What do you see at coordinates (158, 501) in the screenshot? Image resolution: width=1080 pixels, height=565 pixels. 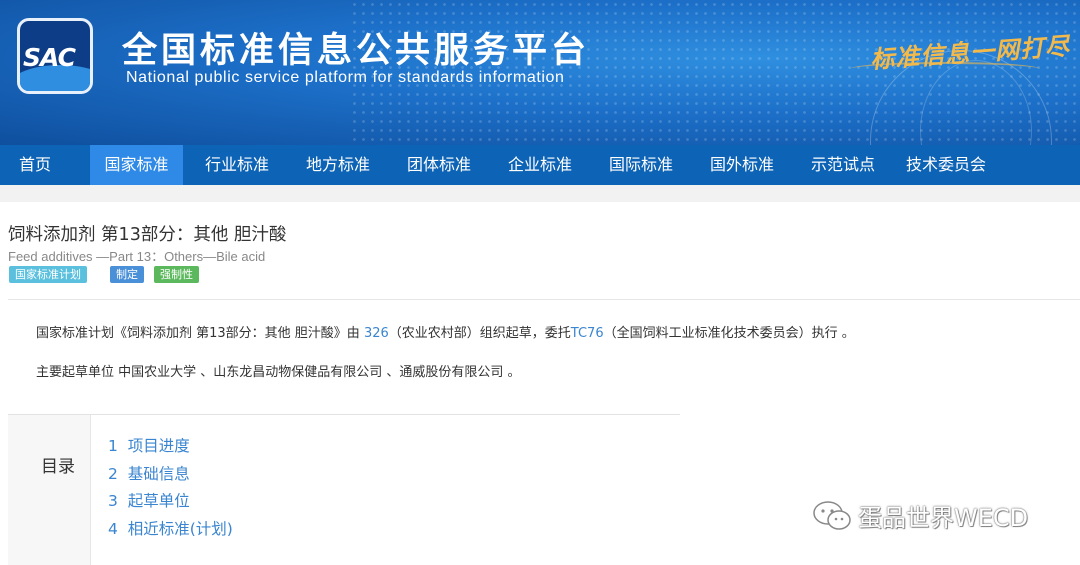 I see `toc-item-label: 起草单位` at bounding box center [158, 501].